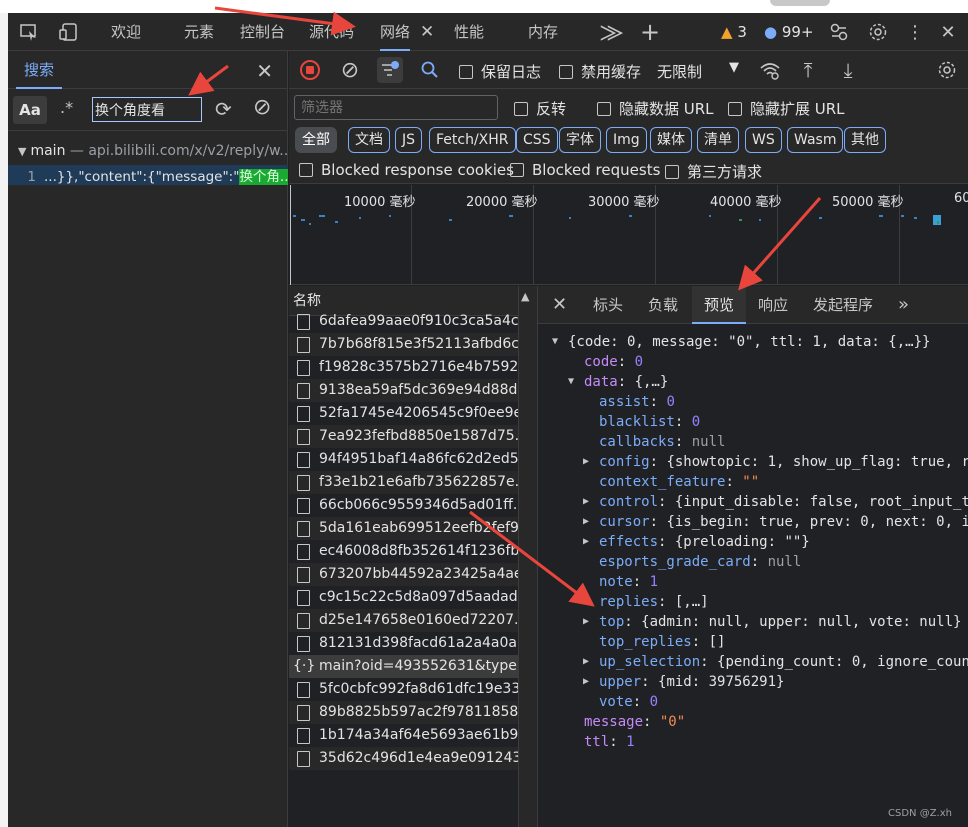 The width and height of the screenshot is (968, 827). What do you see at coordinates (947, 70) in the screenshot?
I see `network-settings-gear-icon` at bounding box center [947, 70].